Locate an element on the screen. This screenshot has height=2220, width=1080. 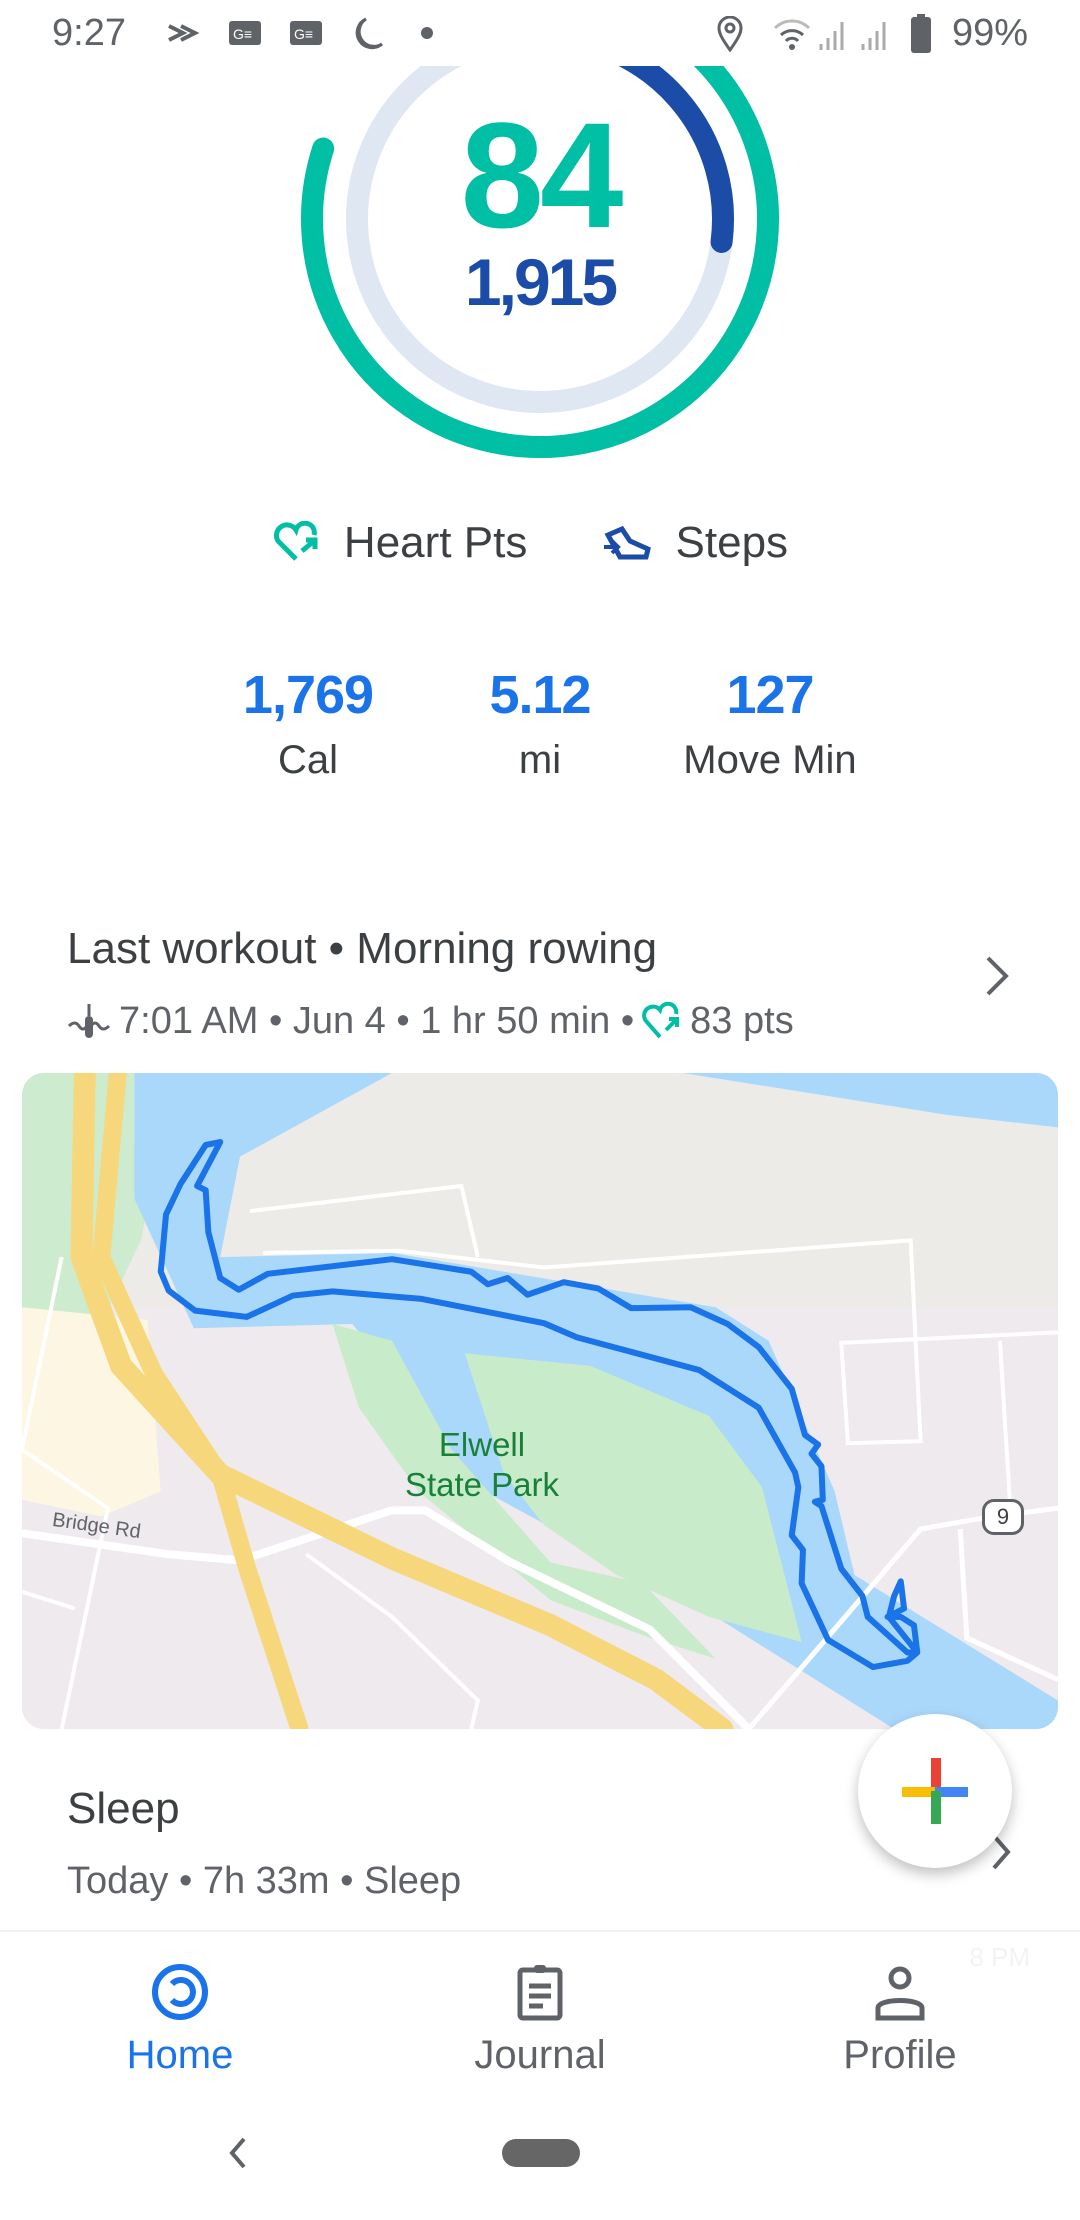
park-label-line: Elwell is located at coordinates (482, 1444).